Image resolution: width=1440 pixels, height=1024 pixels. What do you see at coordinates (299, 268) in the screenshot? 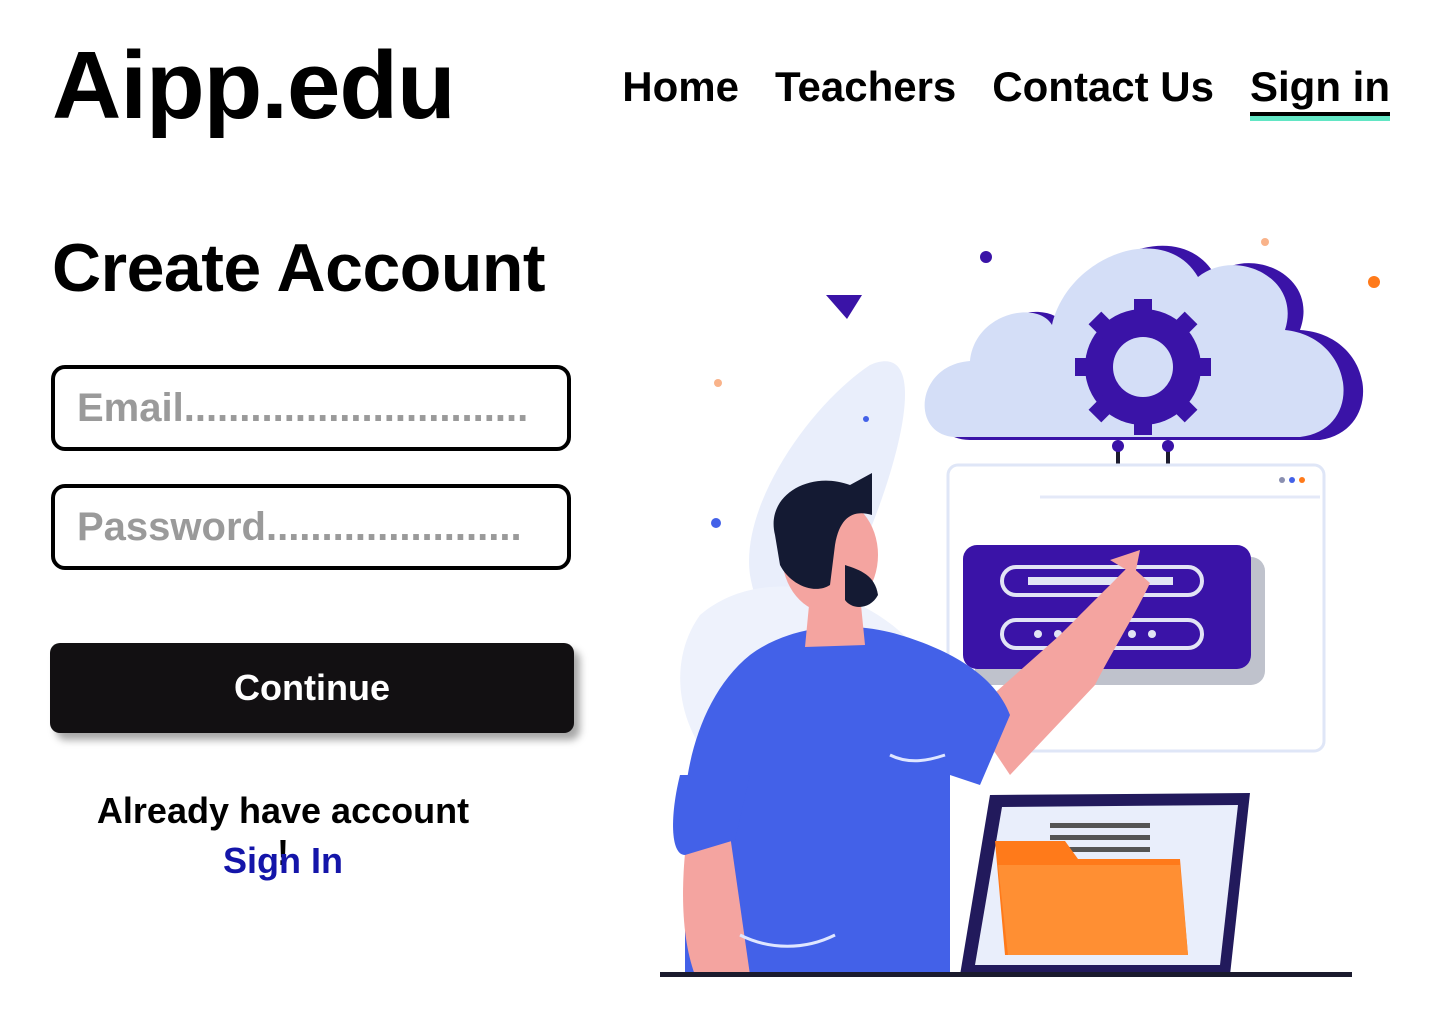
I see `page-title: Create Account` at bounding box center [299, 268].